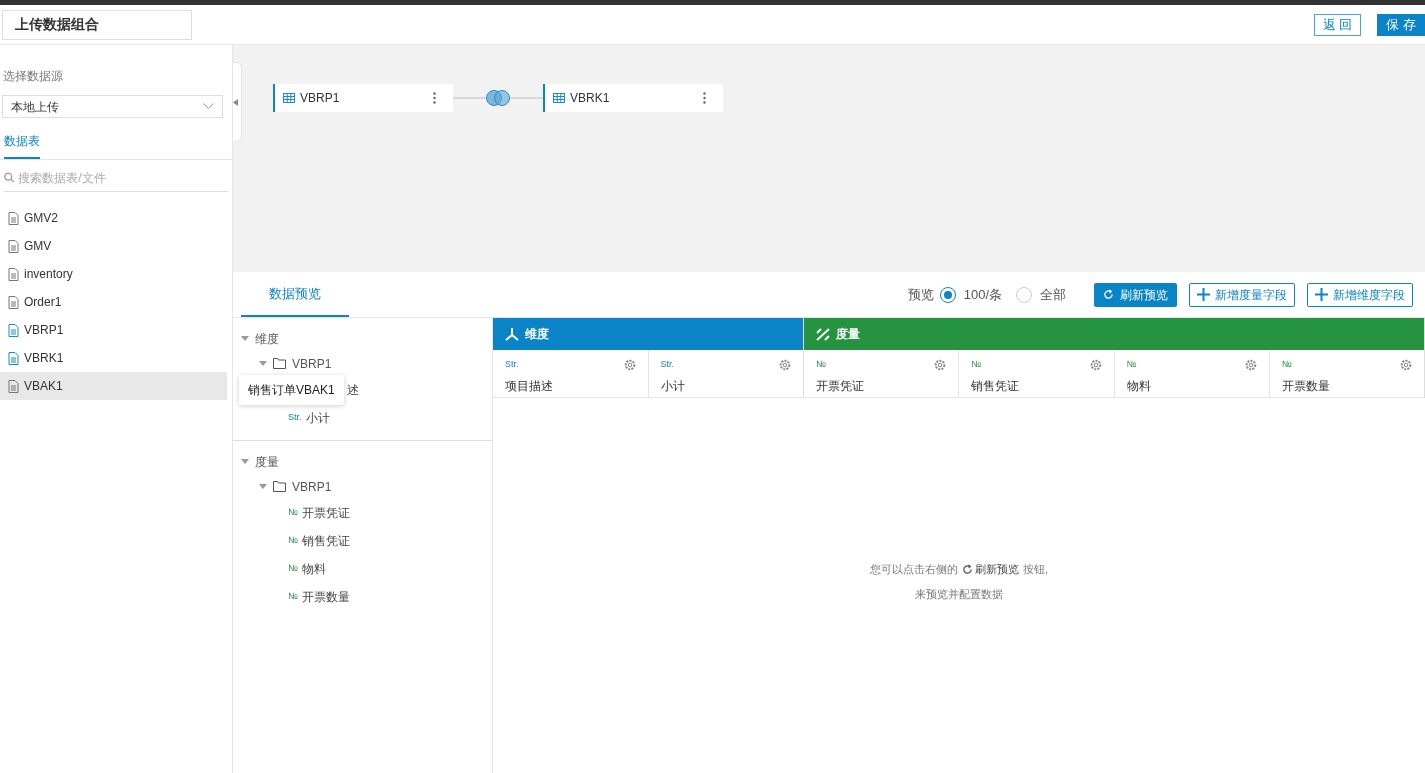  What do you see at coordinates (913, 569) in the screenshot?
I see `empty-hint: 您可以点击右侧的` at bounding box center [913, 569].